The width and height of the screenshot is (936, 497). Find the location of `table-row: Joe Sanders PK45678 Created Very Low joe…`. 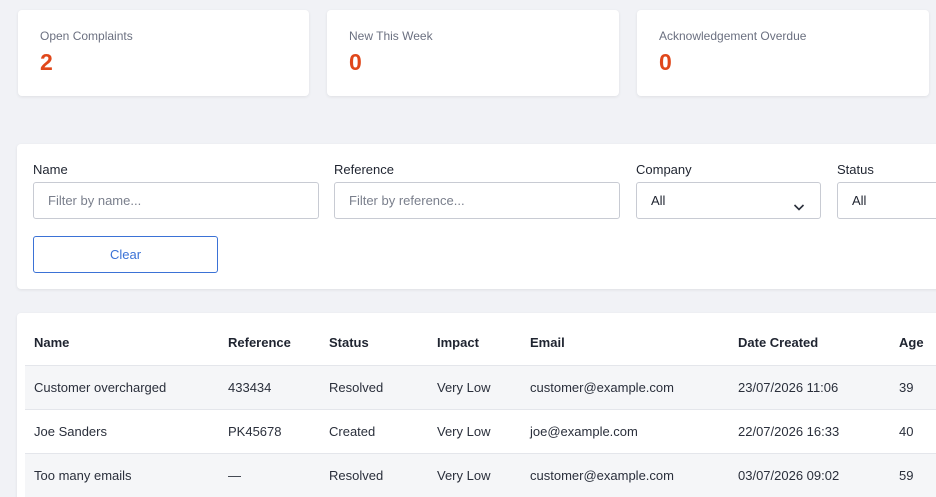

table-row: Joe Sanders PK45678 Created Very Low joe… is located at coordinates (480, 432).